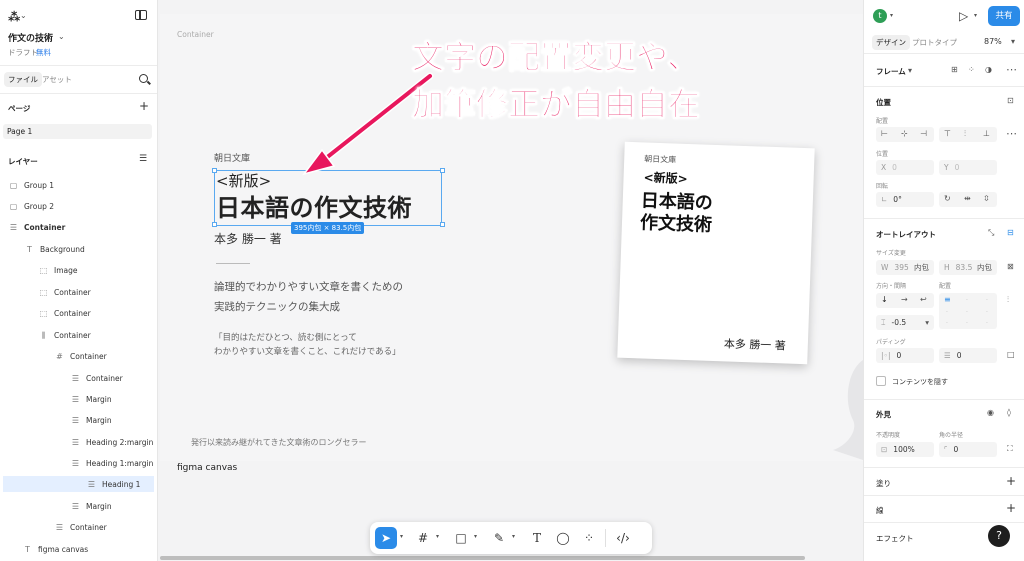 This screenshot has height=561, width=1024. I want to click on layer-item: ⬚ Image, so click(78, 270).